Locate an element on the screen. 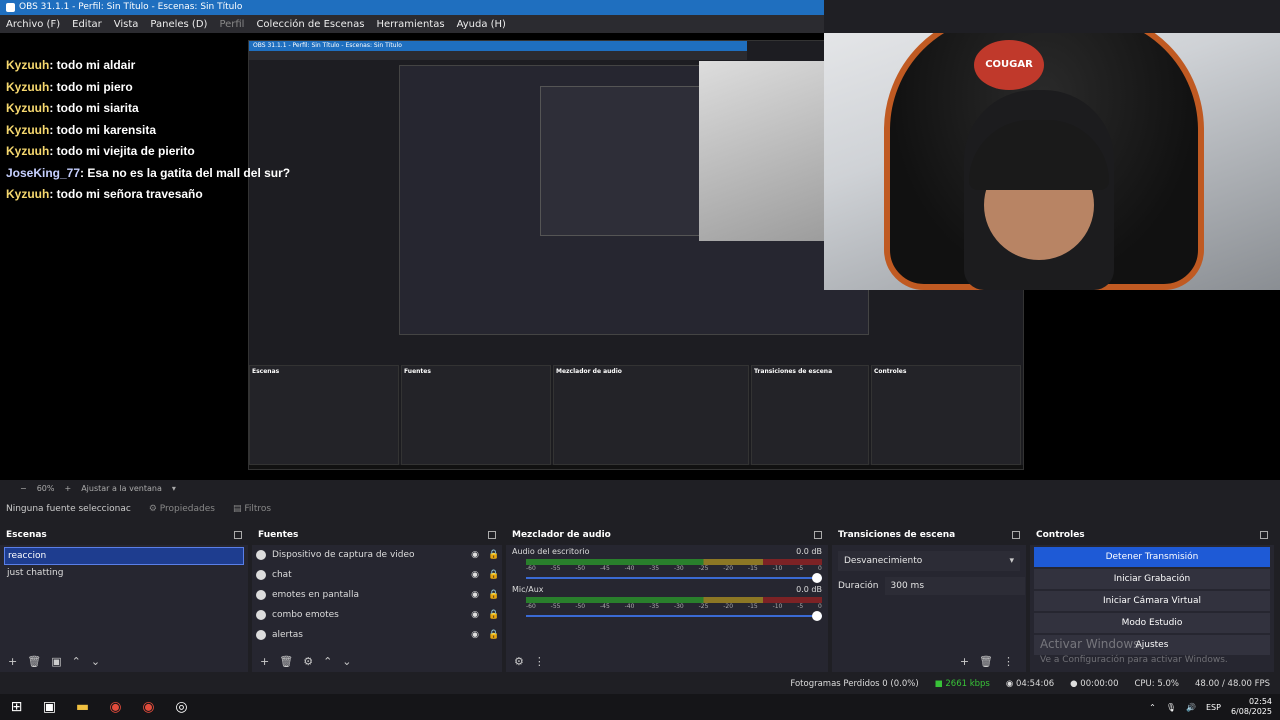 This screenshot has width=1280, height=720. menu-herramientas: Herramientas is located at coordinates (410, 24).